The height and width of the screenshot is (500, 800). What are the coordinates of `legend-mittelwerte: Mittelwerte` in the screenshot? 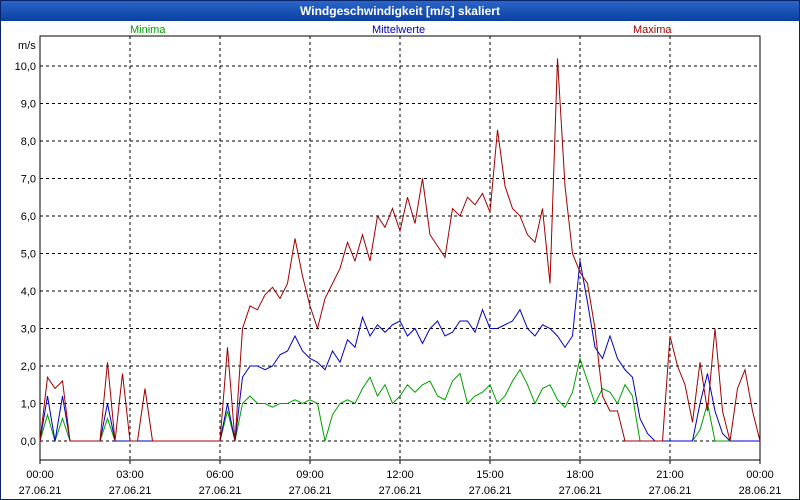 It's located at (399, 30).